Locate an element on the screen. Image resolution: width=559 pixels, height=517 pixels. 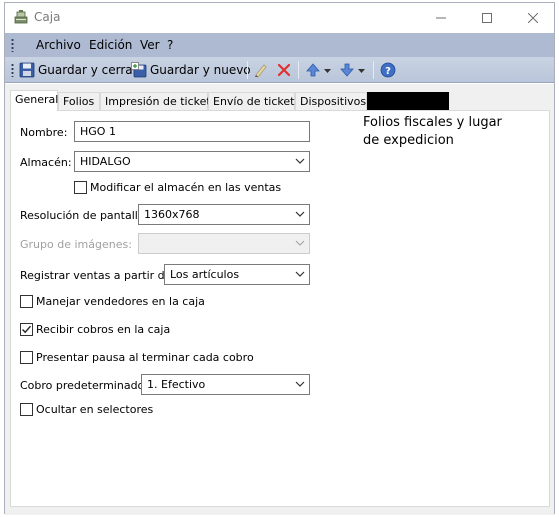
recibir-cobros-label: Recibir cobros en la caja is located at coordinates (103, 329).